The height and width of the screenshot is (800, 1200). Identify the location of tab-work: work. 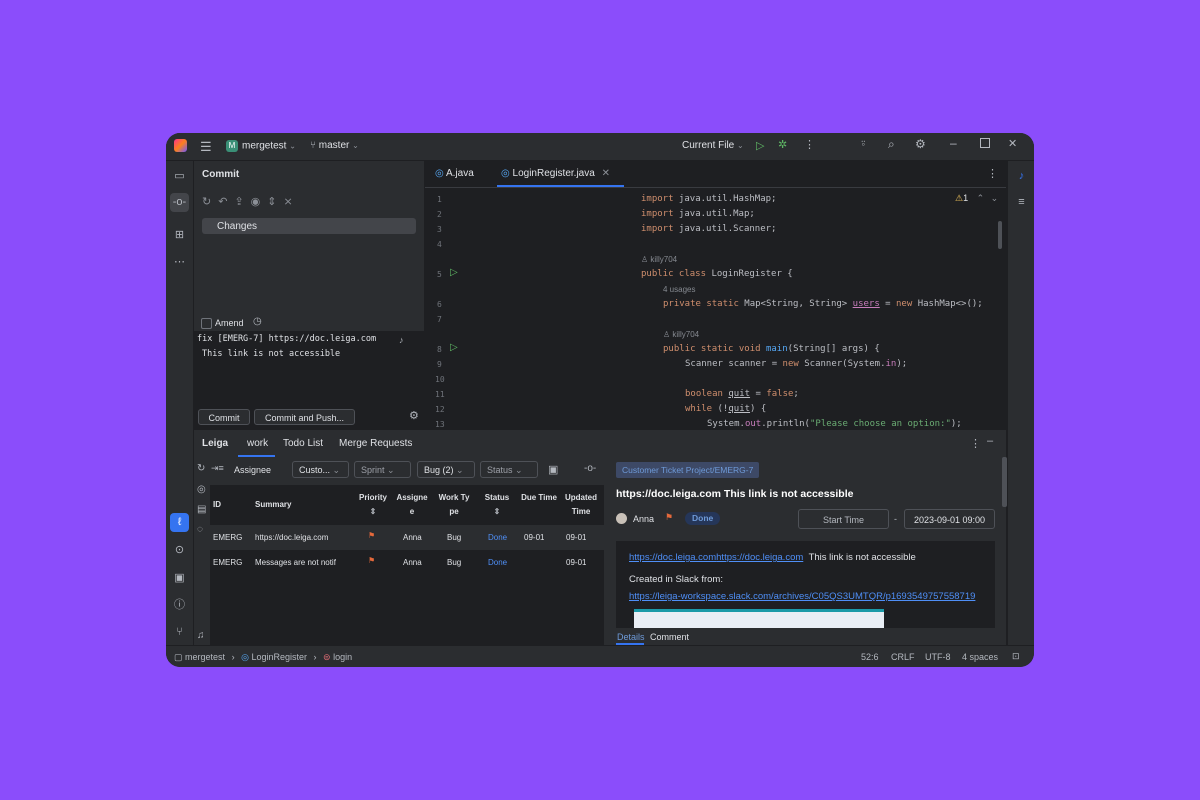
(257, 443).